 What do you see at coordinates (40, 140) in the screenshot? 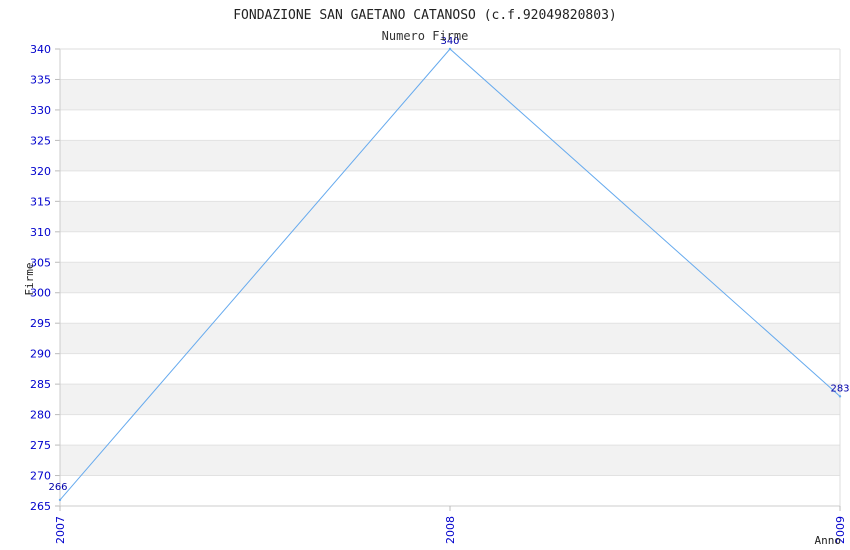
I see `y-tick-label: 325` at bounding box center [40, 140].